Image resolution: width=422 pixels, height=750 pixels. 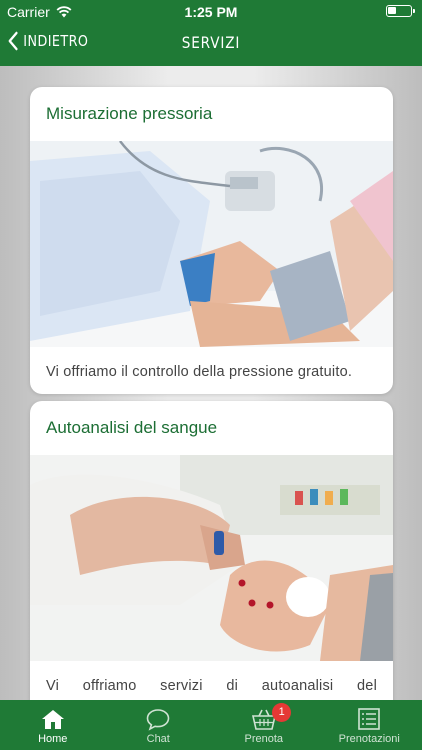 What do you see at coordinates (400, 11) in the screenshot?
I see `battery-icon` at bounding box center [400, 11].